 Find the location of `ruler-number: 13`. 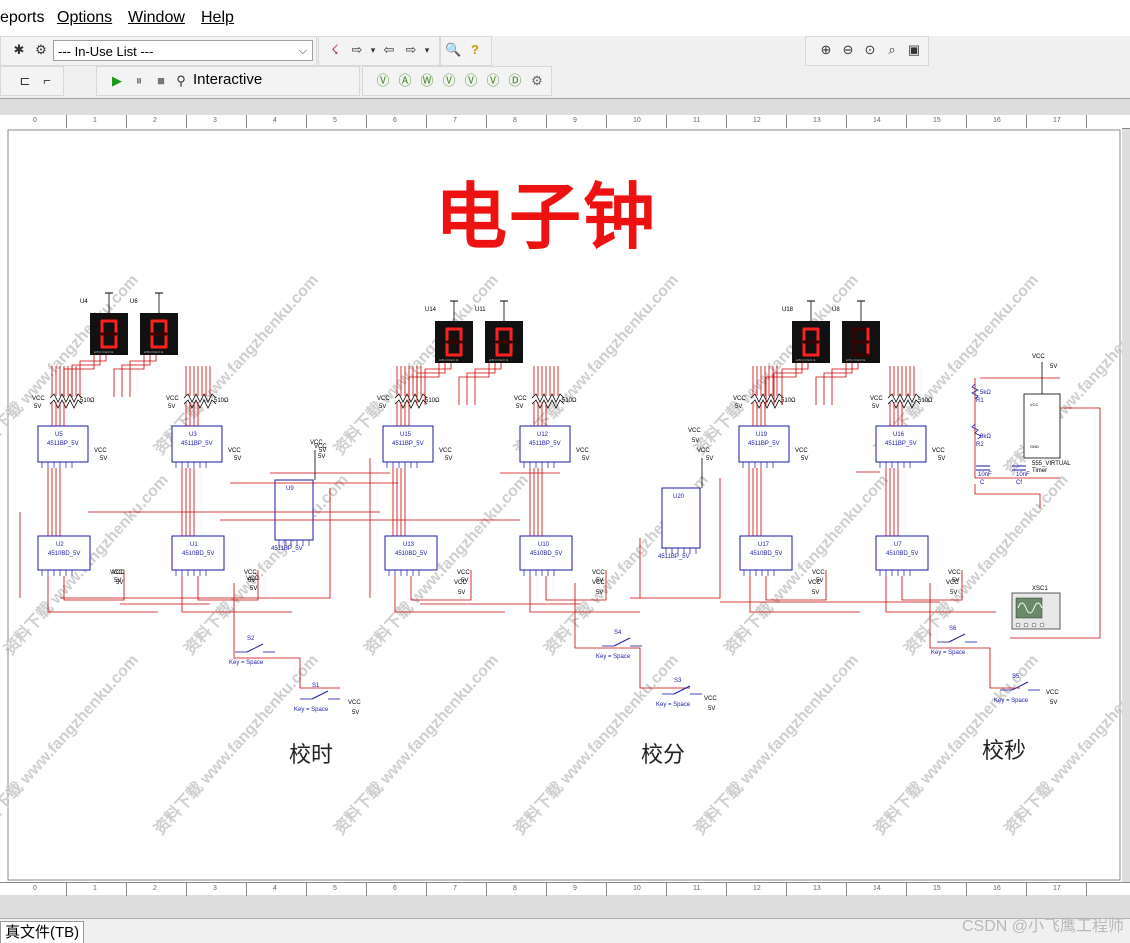

ruler-number: 13 is located at coordinates (817, 120).